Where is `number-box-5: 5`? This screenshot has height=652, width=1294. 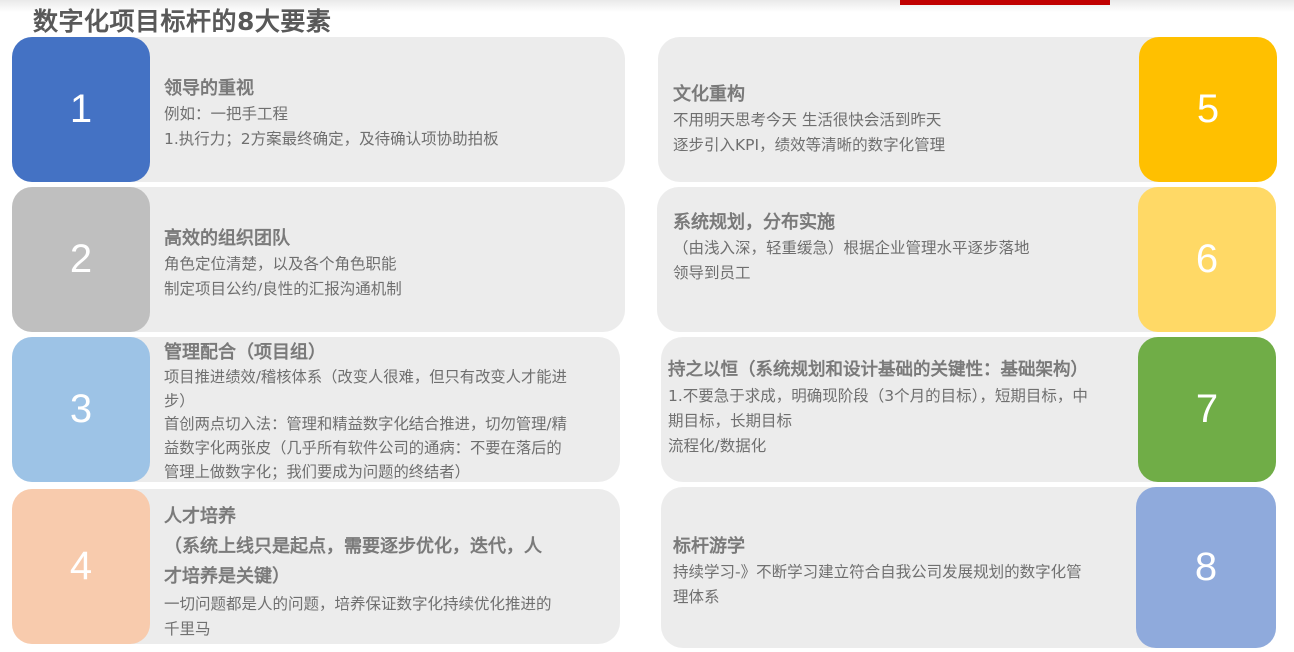
number-box-5: 5 is located at coordinates (1208, 109).